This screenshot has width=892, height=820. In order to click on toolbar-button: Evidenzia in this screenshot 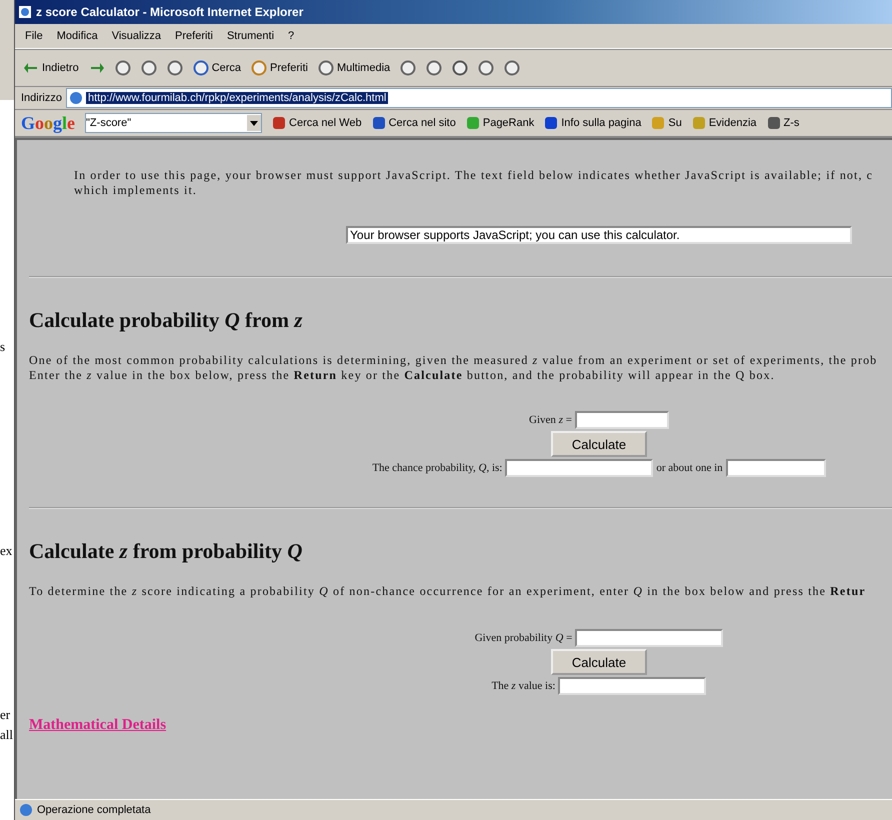, I will do `click(724, 123)`.